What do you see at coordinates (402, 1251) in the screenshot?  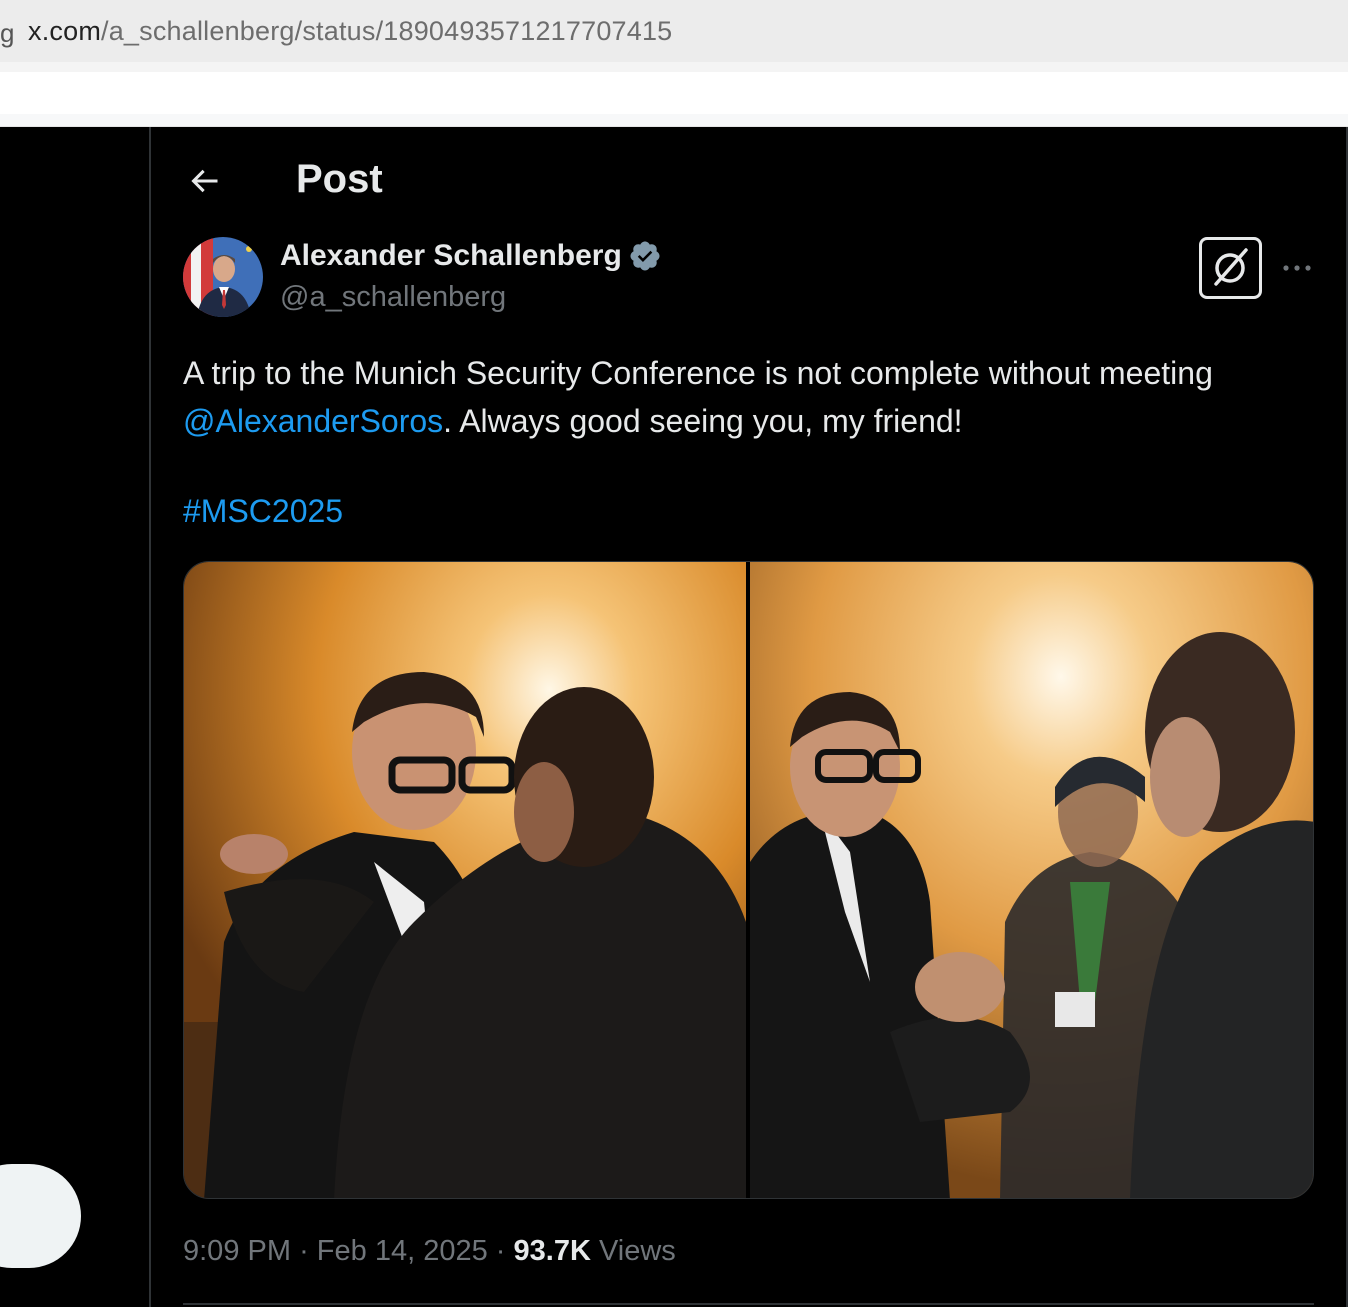 I see `post-date: Feb 14, 2025` at bounding box center [402, 1251].